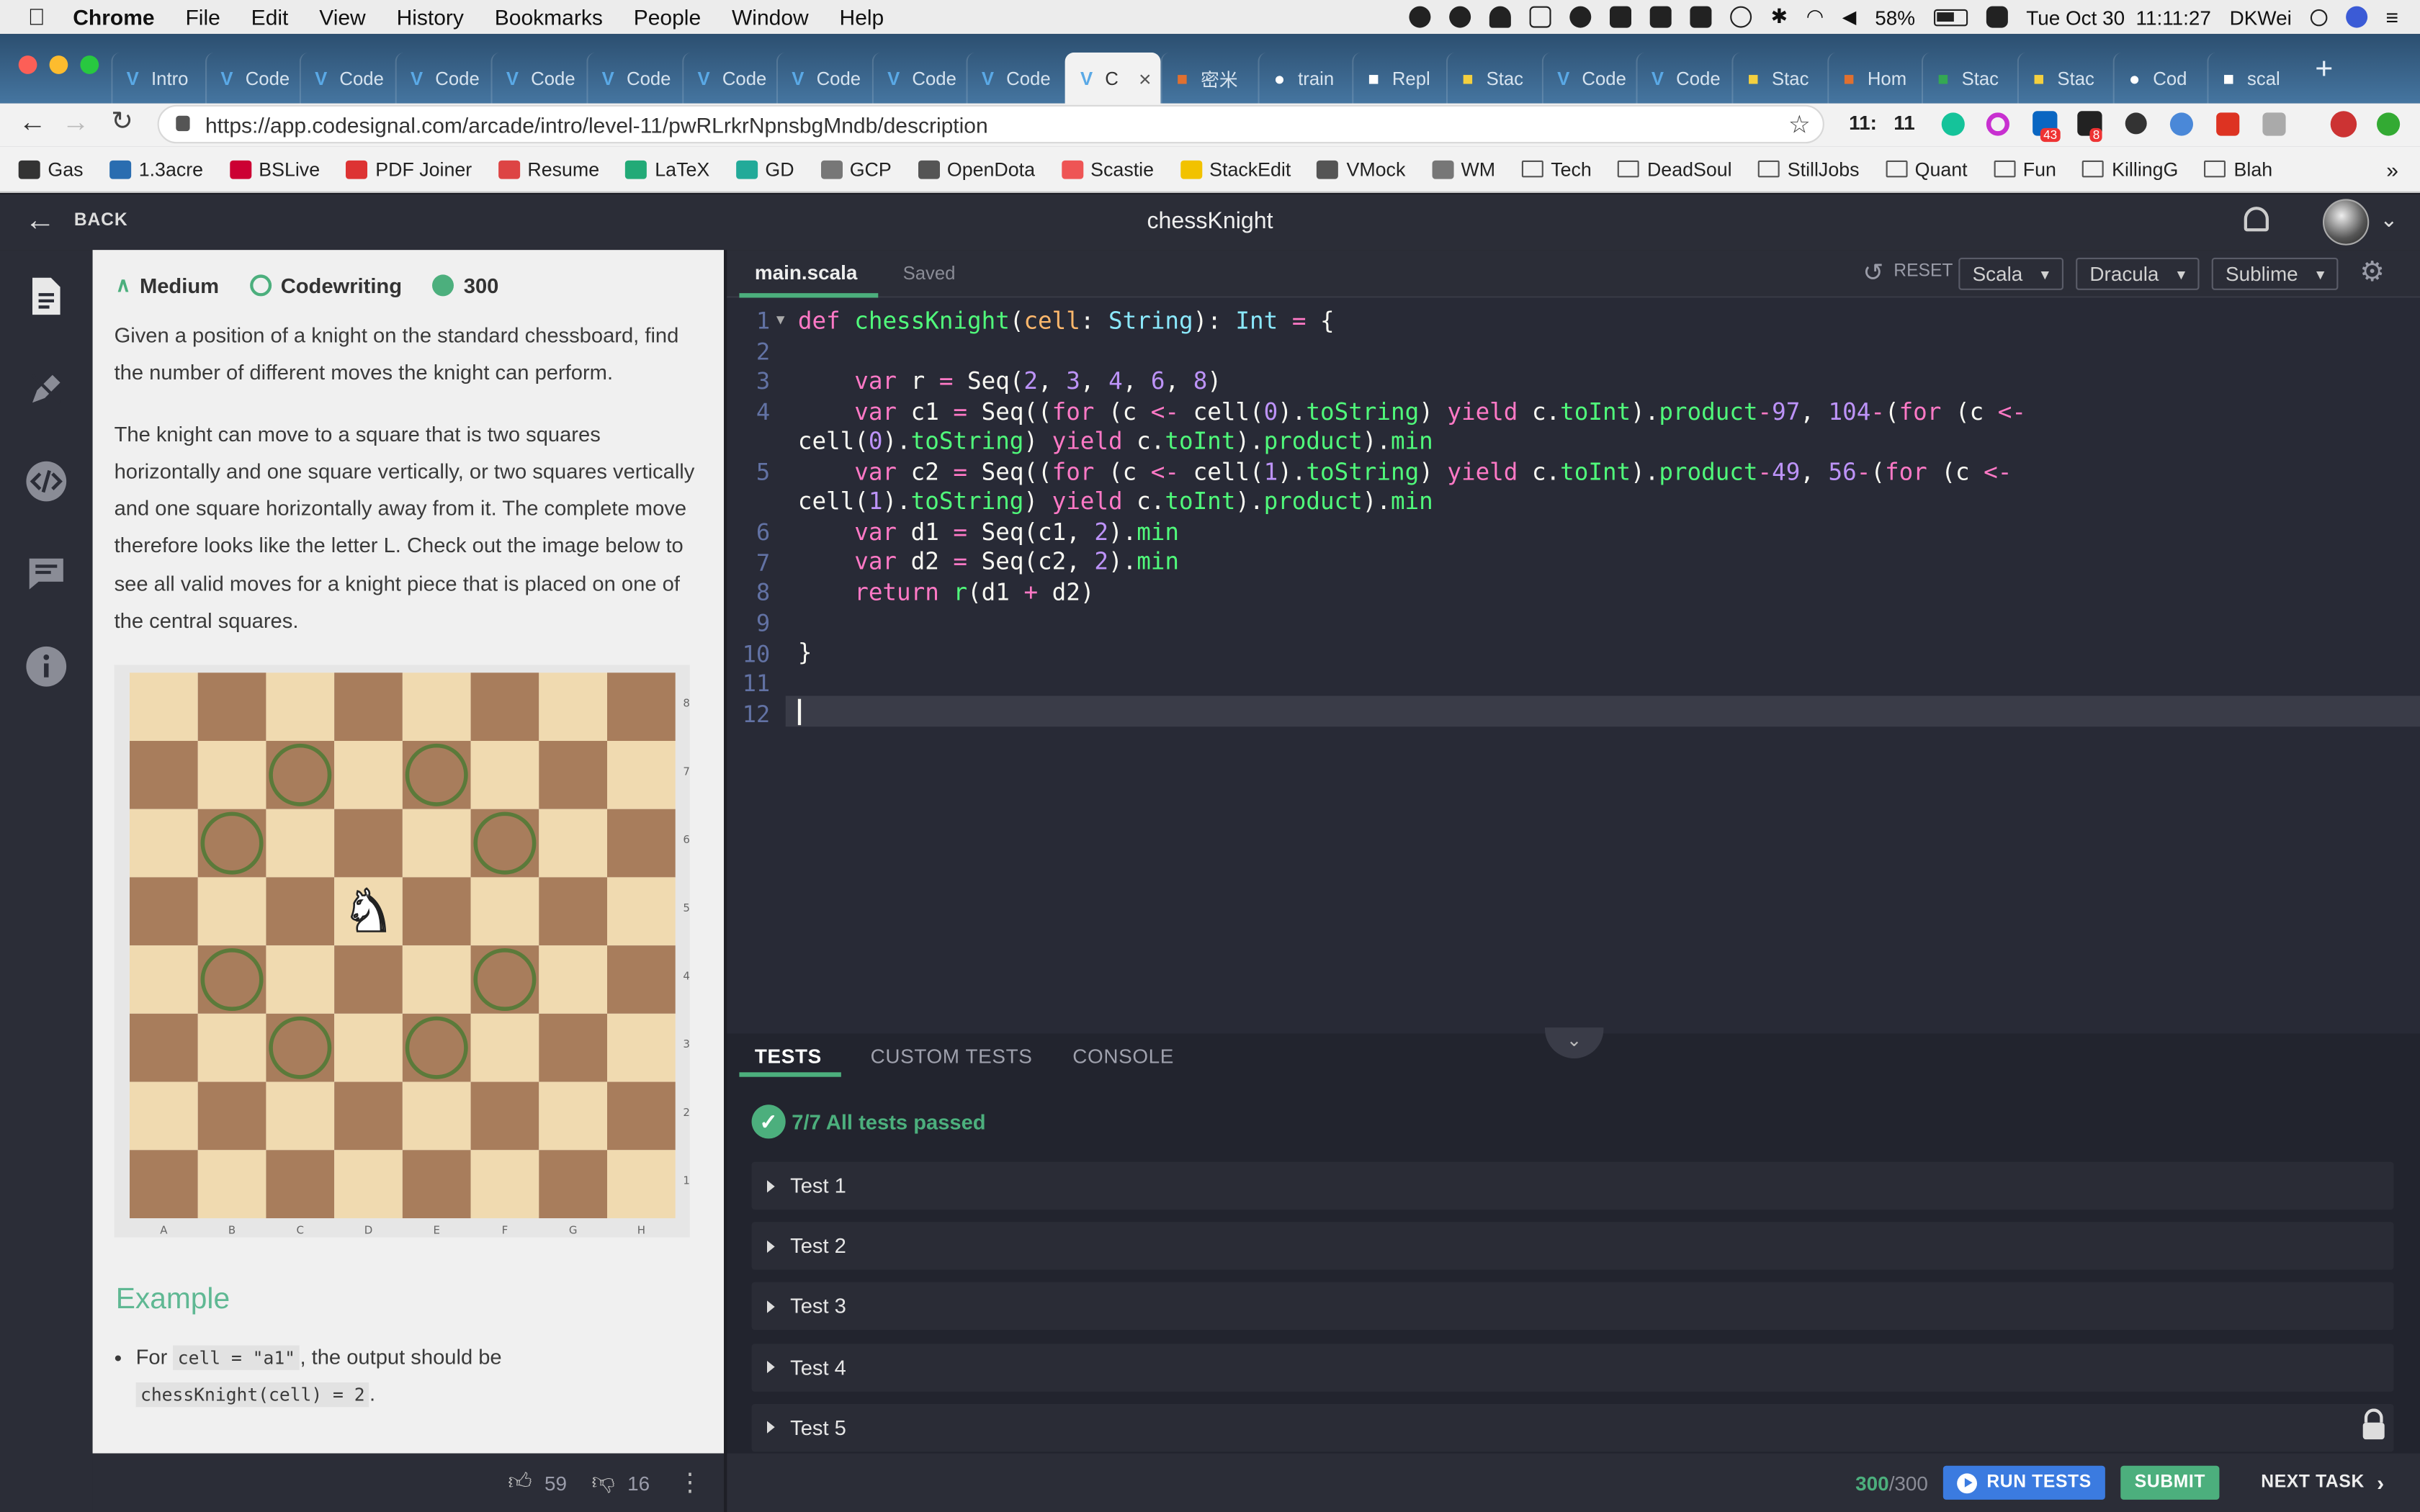 The height and width of the screenshot is (1512, 2420). I want to click on input-method-icon, so click(1701, 17).